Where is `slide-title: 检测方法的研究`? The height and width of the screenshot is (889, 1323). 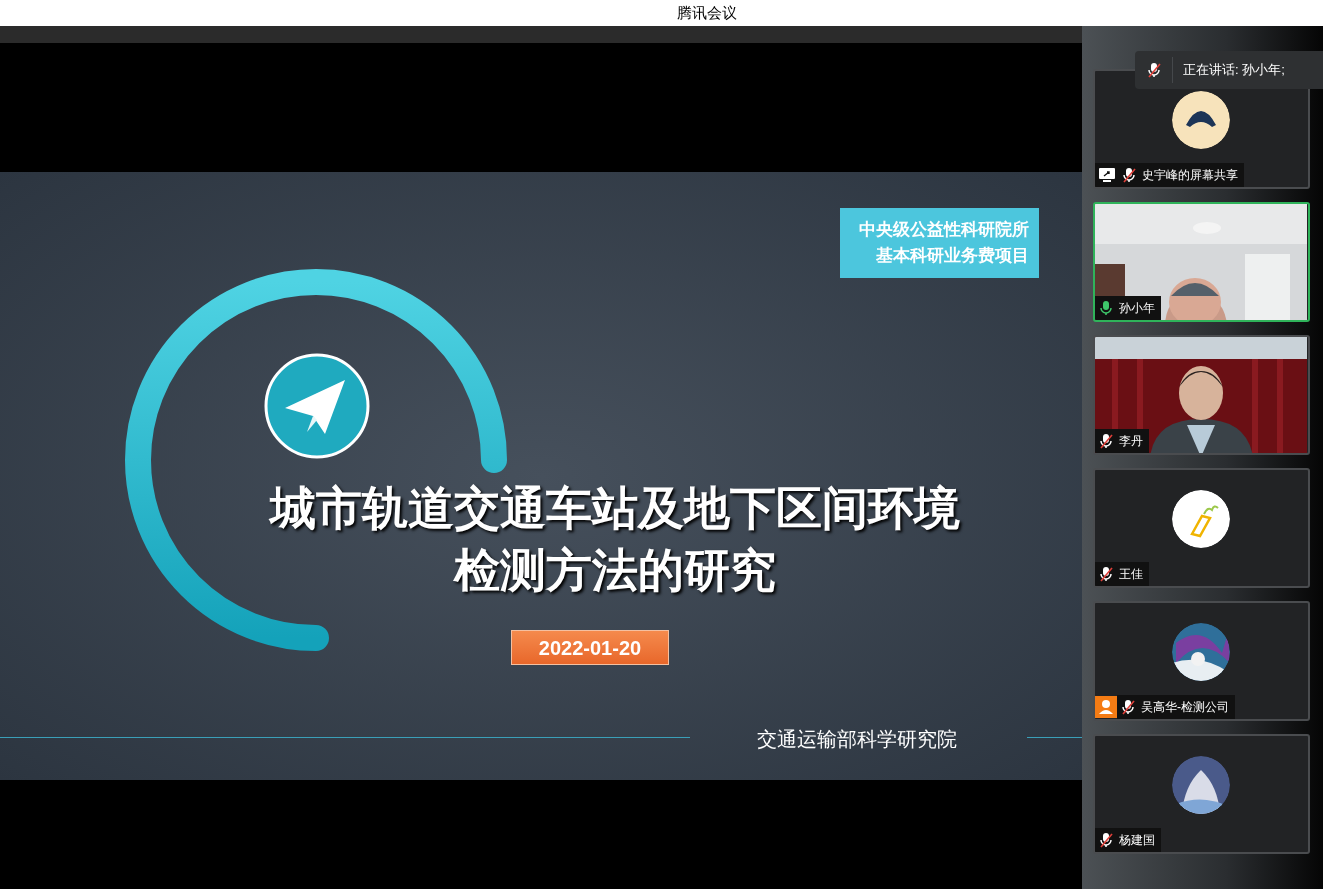 slide-title: 检测方法的研究 is located at coordinates (615, 570).